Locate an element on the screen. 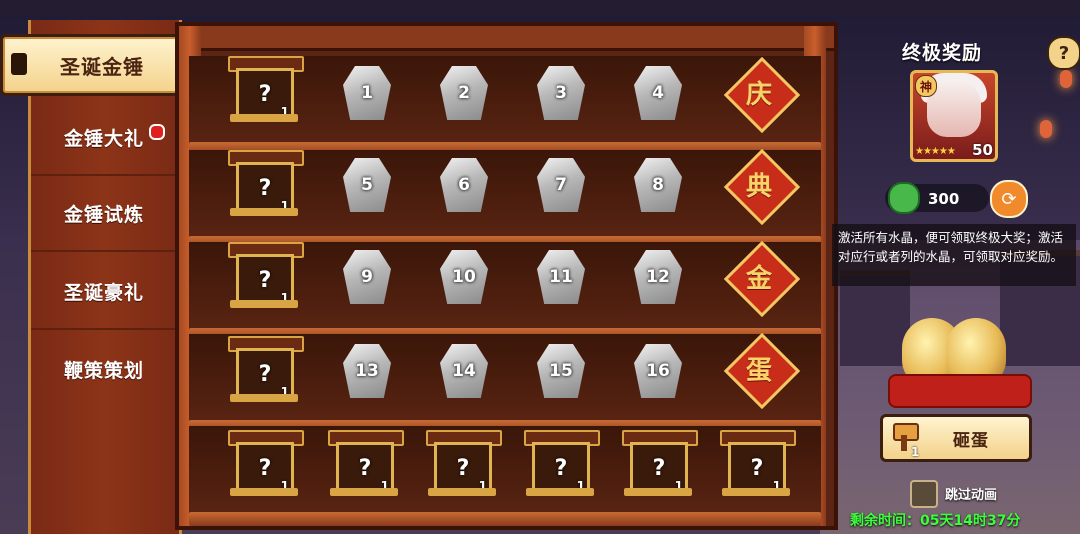  crystal-number: 1 is located at coordinates (367, 93).